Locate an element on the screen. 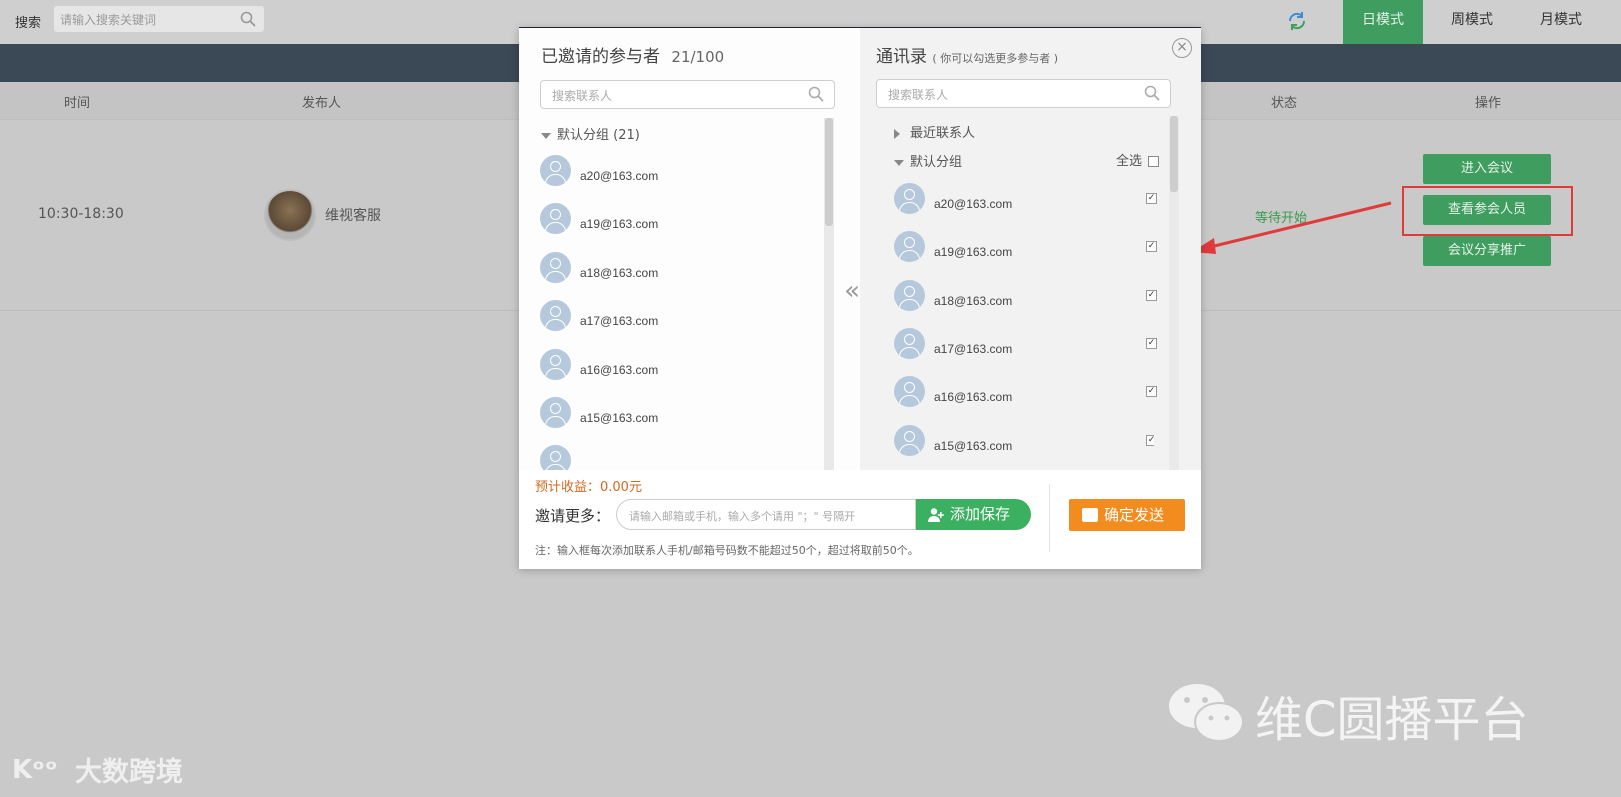 This screenshot has height=797, width=1621. highlight-box is located at coordinates (1487, 211).